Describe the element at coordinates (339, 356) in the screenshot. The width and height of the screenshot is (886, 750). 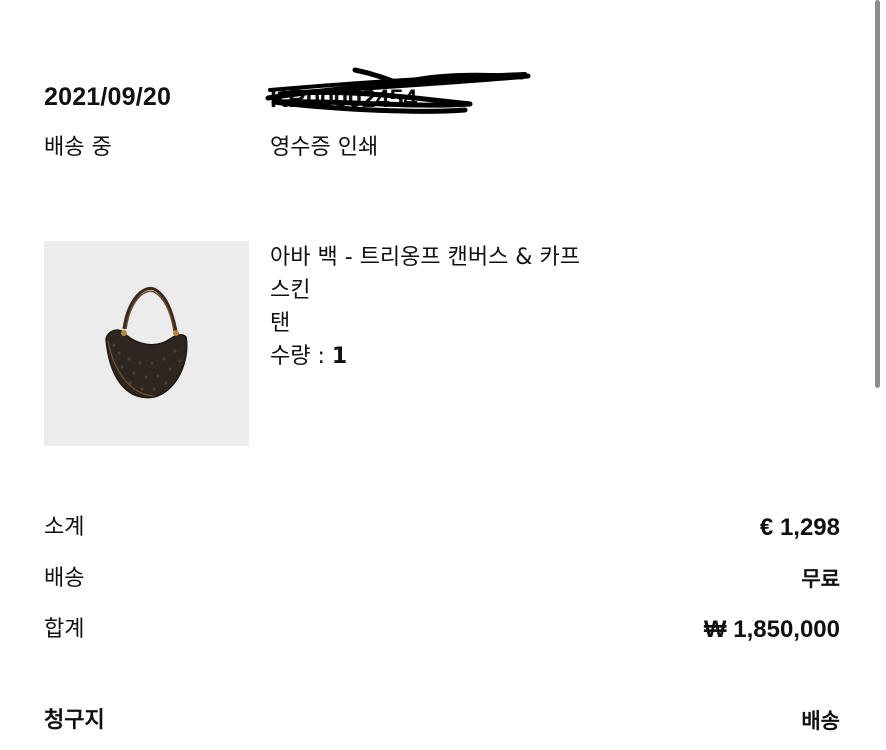
I see `quantity-value: 1` at that location.